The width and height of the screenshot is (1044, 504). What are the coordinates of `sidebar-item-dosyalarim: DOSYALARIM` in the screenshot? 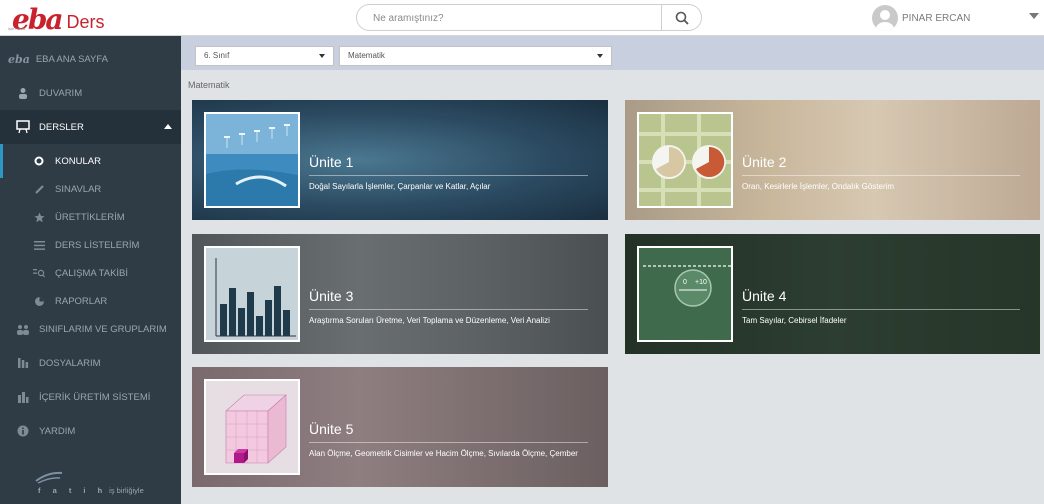 It's located at (90, 363).